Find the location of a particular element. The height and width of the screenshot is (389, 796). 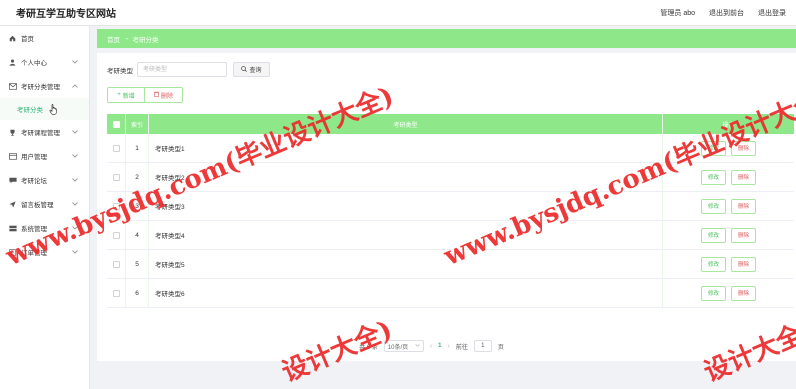

sidebar-item-message-board: 留言板管理 is located at coordinates (44, 204).